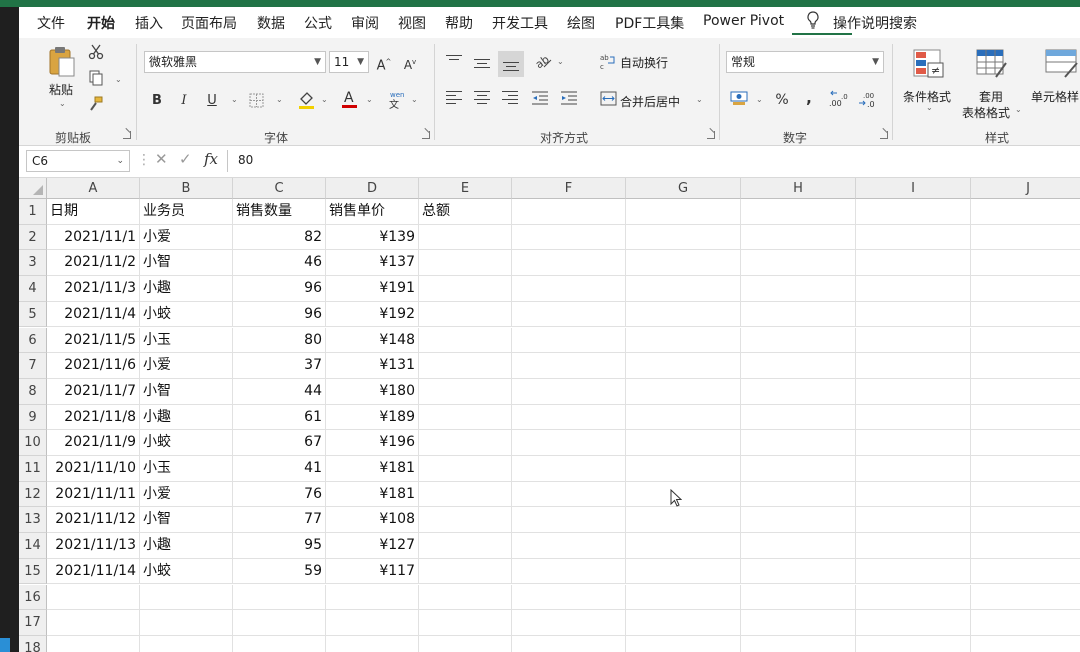 This screenshot has width=1080, height=652. What do you see at coordinates (279, 314) in the screenshot?
I see `data-cell: 96` at bounding box center [279, 314].